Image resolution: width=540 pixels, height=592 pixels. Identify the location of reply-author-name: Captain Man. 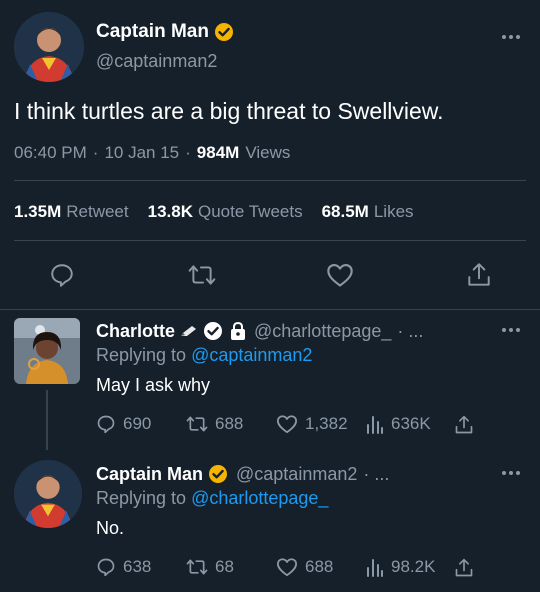
(149, 474).